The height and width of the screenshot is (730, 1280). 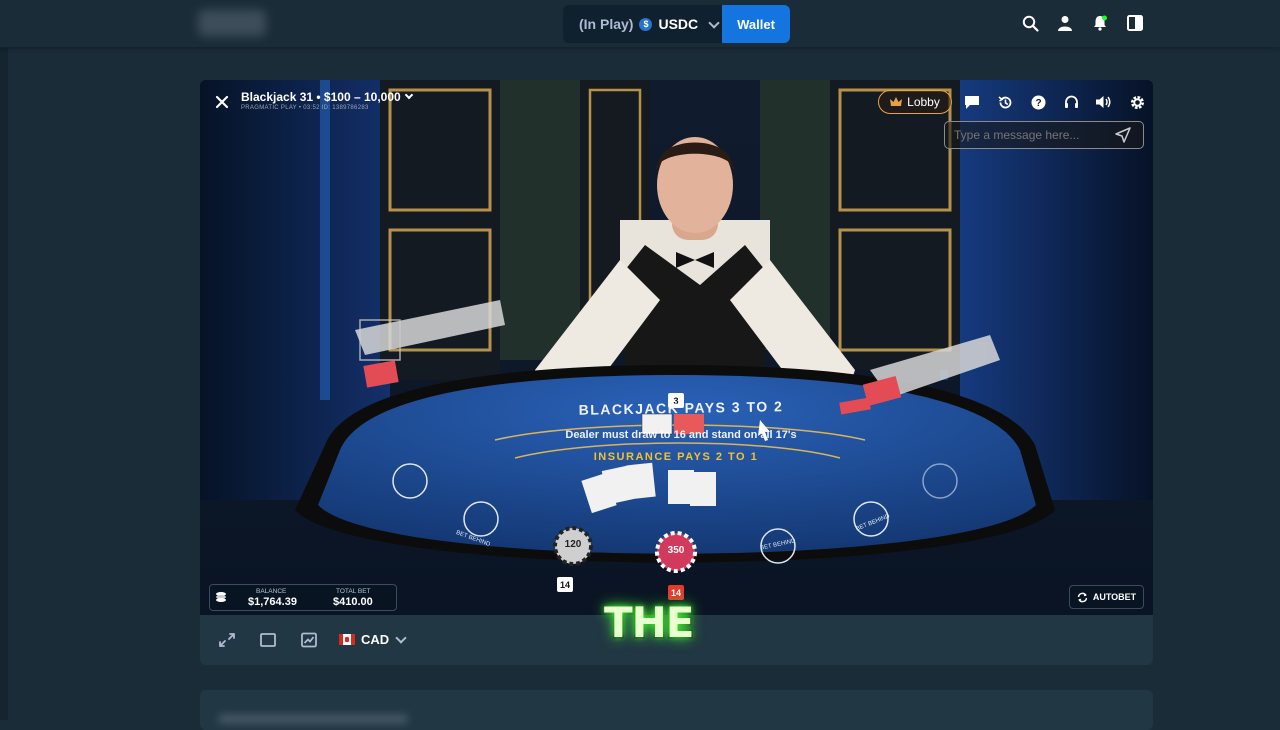 What do you see at coordinates (573, 544) in the screenshot?
I see `chip-value: 120` at bounding box center [573, 544].